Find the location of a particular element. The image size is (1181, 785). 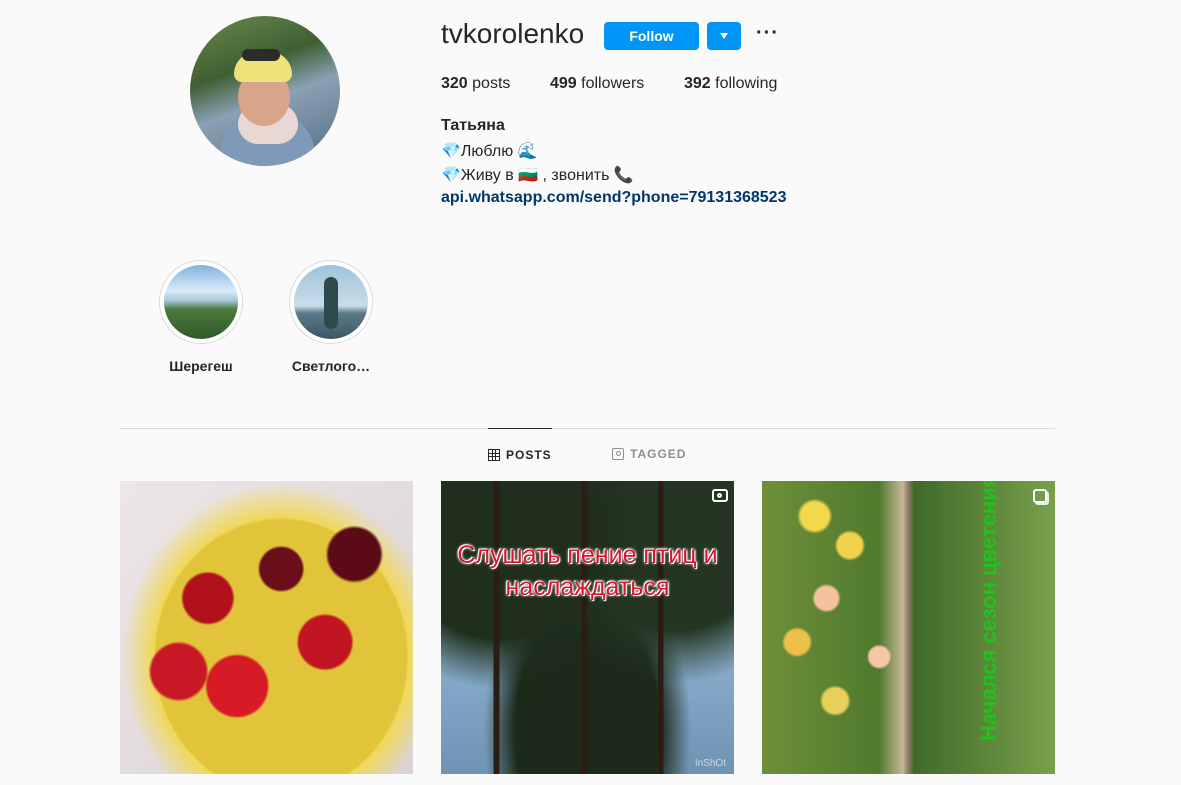

posts-count-stat: 320 posts is located at coordinates (475, 84).